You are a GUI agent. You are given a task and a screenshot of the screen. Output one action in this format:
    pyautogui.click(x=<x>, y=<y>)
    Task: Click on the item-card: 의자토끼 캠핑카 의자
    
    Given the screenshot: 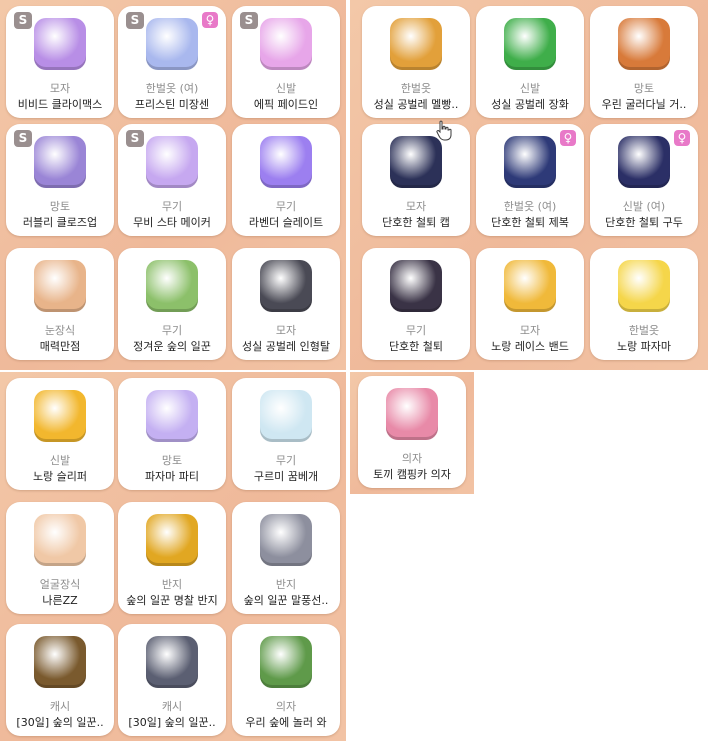 What is the action you would take?
    pyautogui.click(x=412, y=432)
    